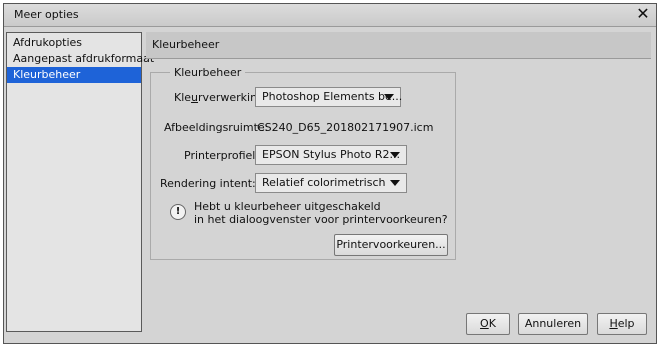 This screenshot has height=347, width=660. What do you see at coordinates (195, 97) in the screenshot?
I see `label-accelerator: u` at bounding box center [195, 97].